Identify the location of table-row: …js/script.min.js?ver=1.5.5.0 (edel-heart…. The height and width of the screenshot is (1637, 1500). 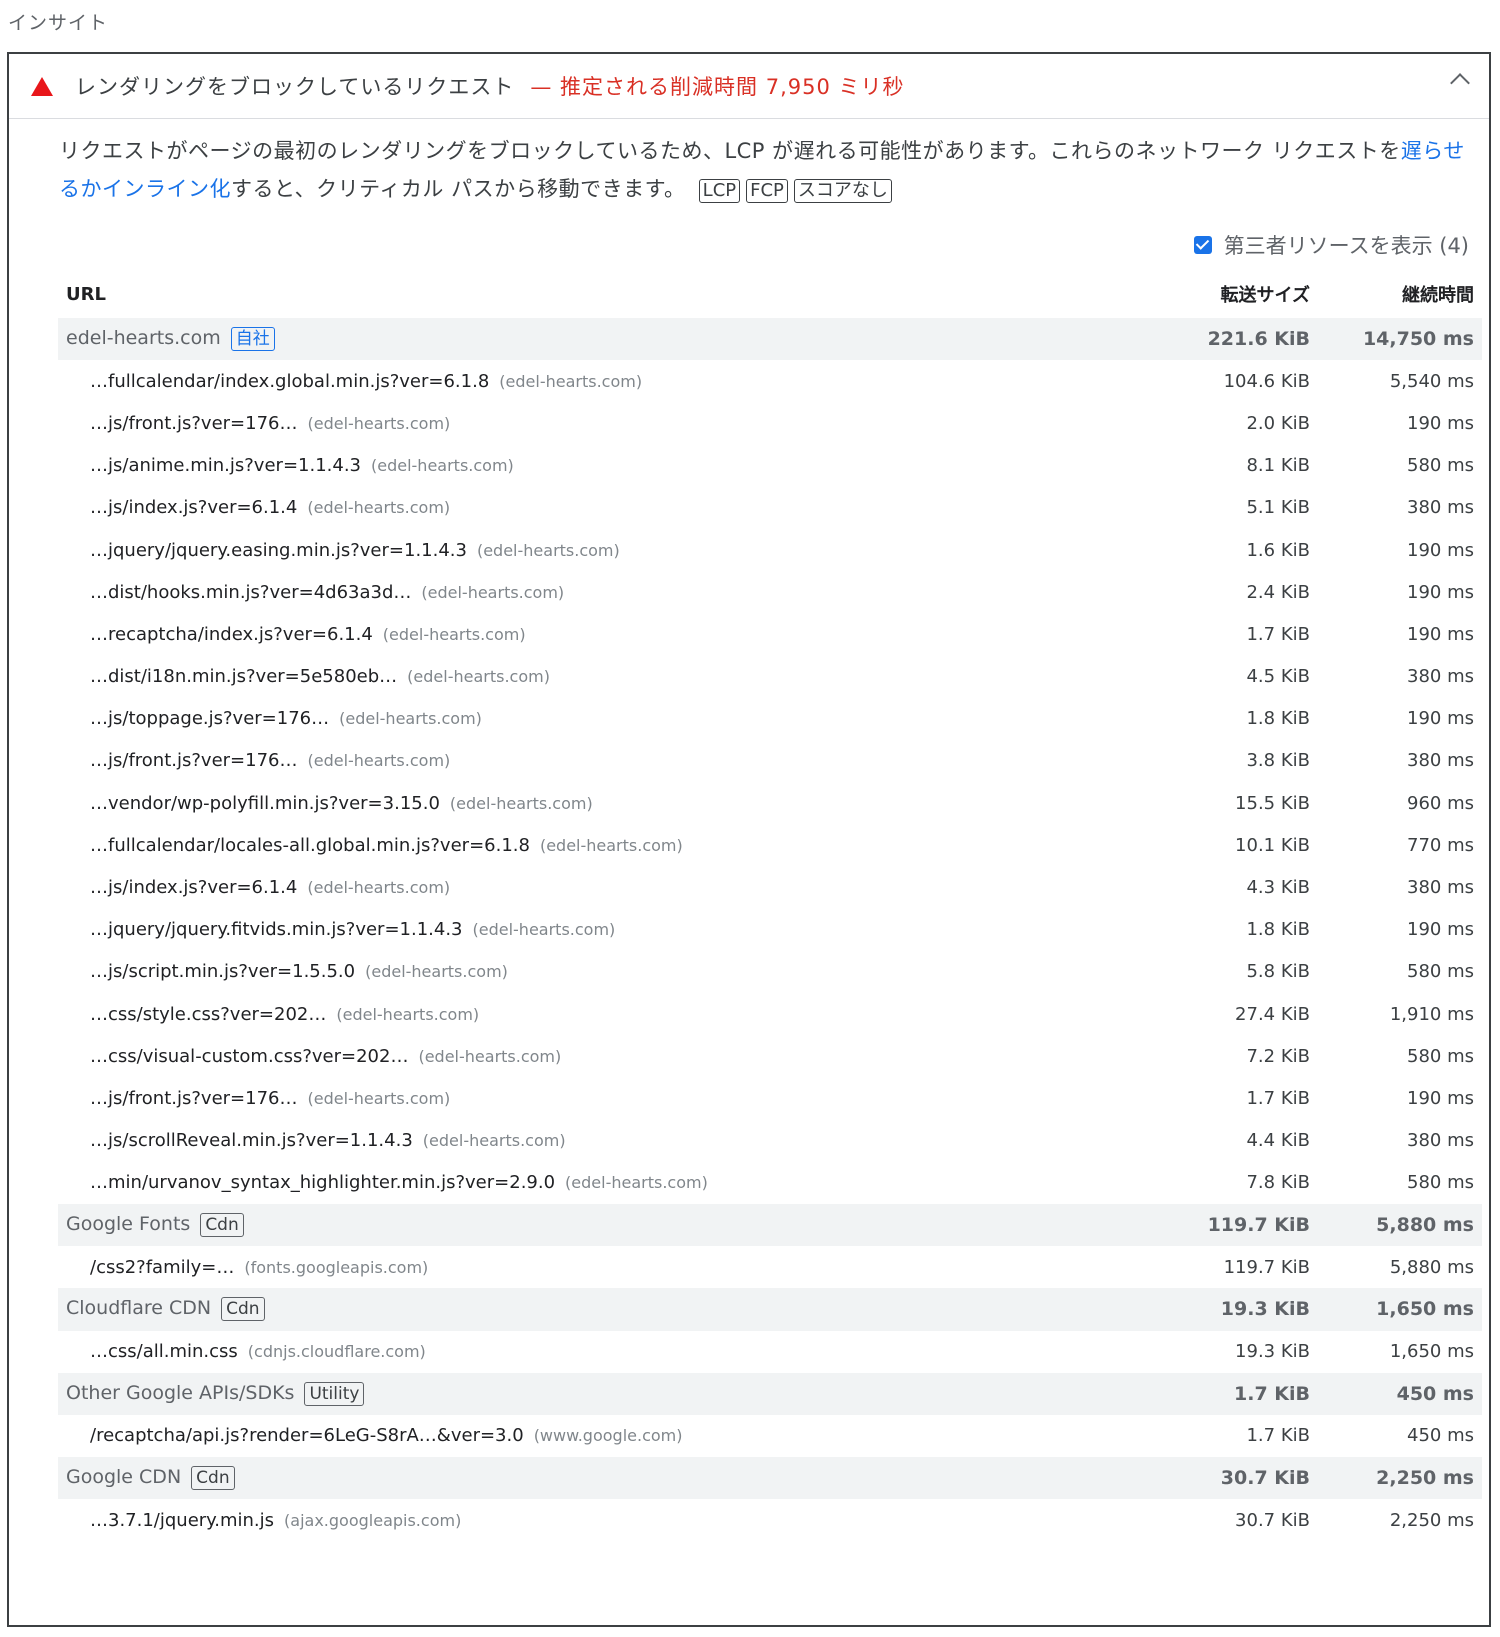
(770, 972).